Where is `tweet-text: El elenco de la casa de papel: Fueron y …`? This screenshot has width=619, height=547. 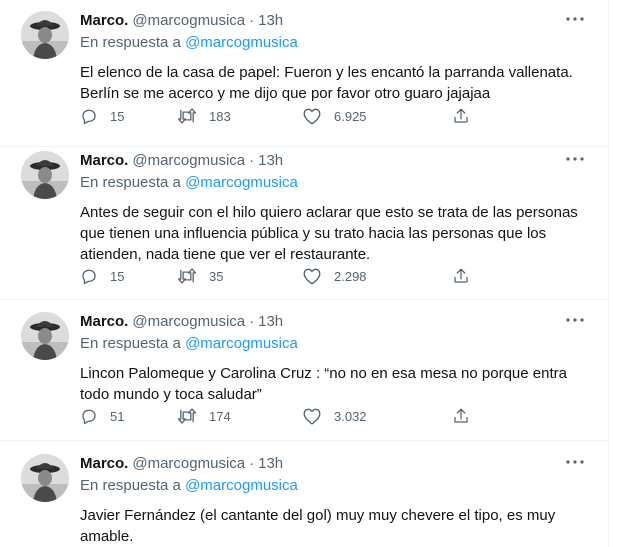
tweet-text: El elenco de la casa de papel: Fueron y … is located at coordinates (326, 83).